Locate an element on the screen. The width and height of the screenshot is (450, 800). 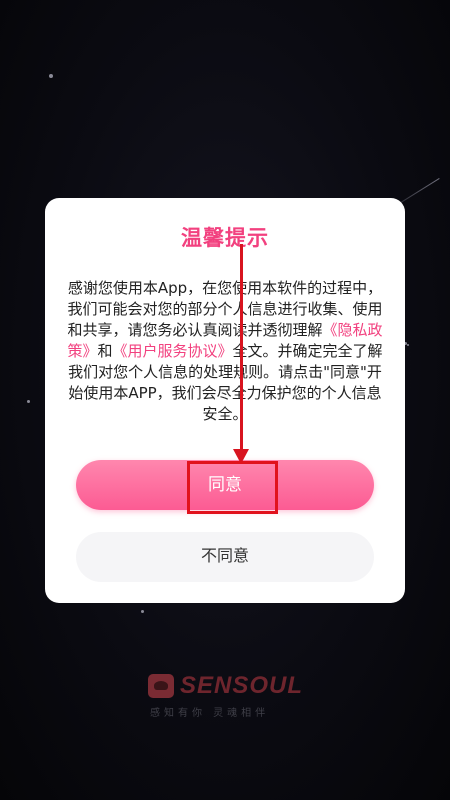
brand-logo-icon is located at coordinates (161, 686).